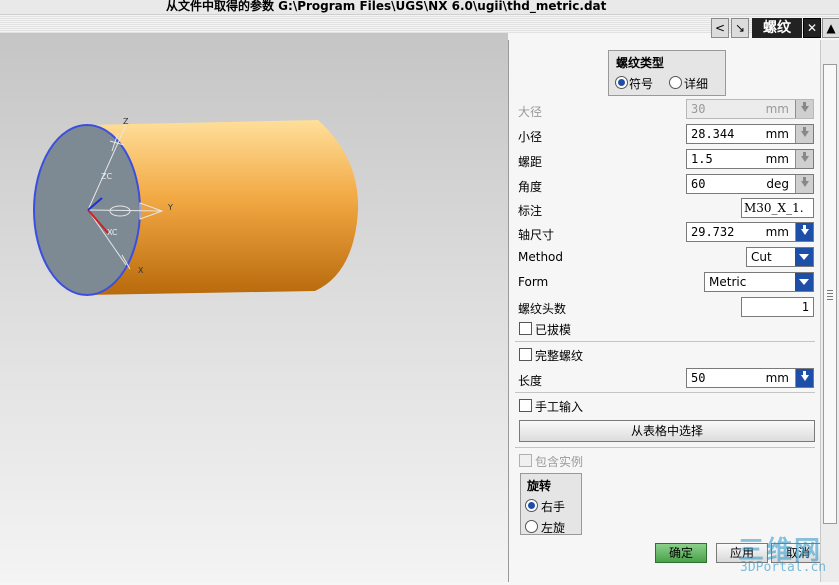  What do you see at coordinates (667, 431) in the screenshot?
I see `choose-from-table-button: 从表格中选择` at bounding box center [667, 431].